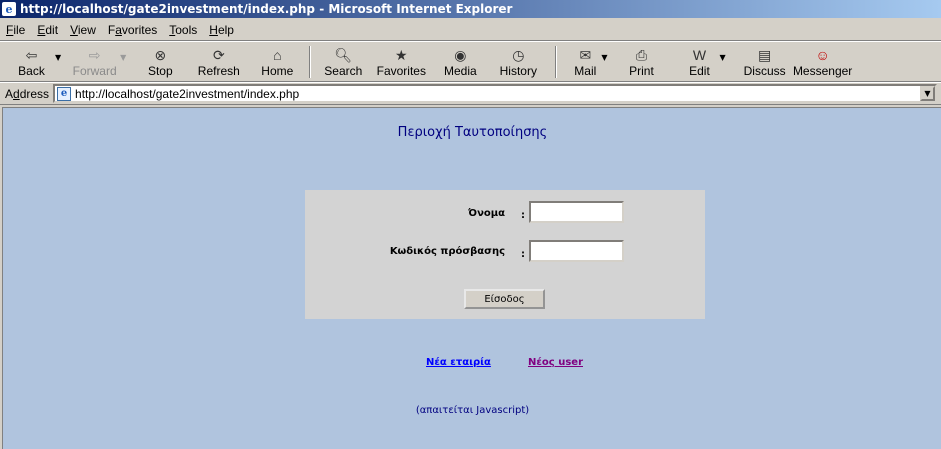  What do you see at coordinates (31, 54) in the screenshot?
I see `back-arrow-icon: ⇦` at bounding box center [31, 54].